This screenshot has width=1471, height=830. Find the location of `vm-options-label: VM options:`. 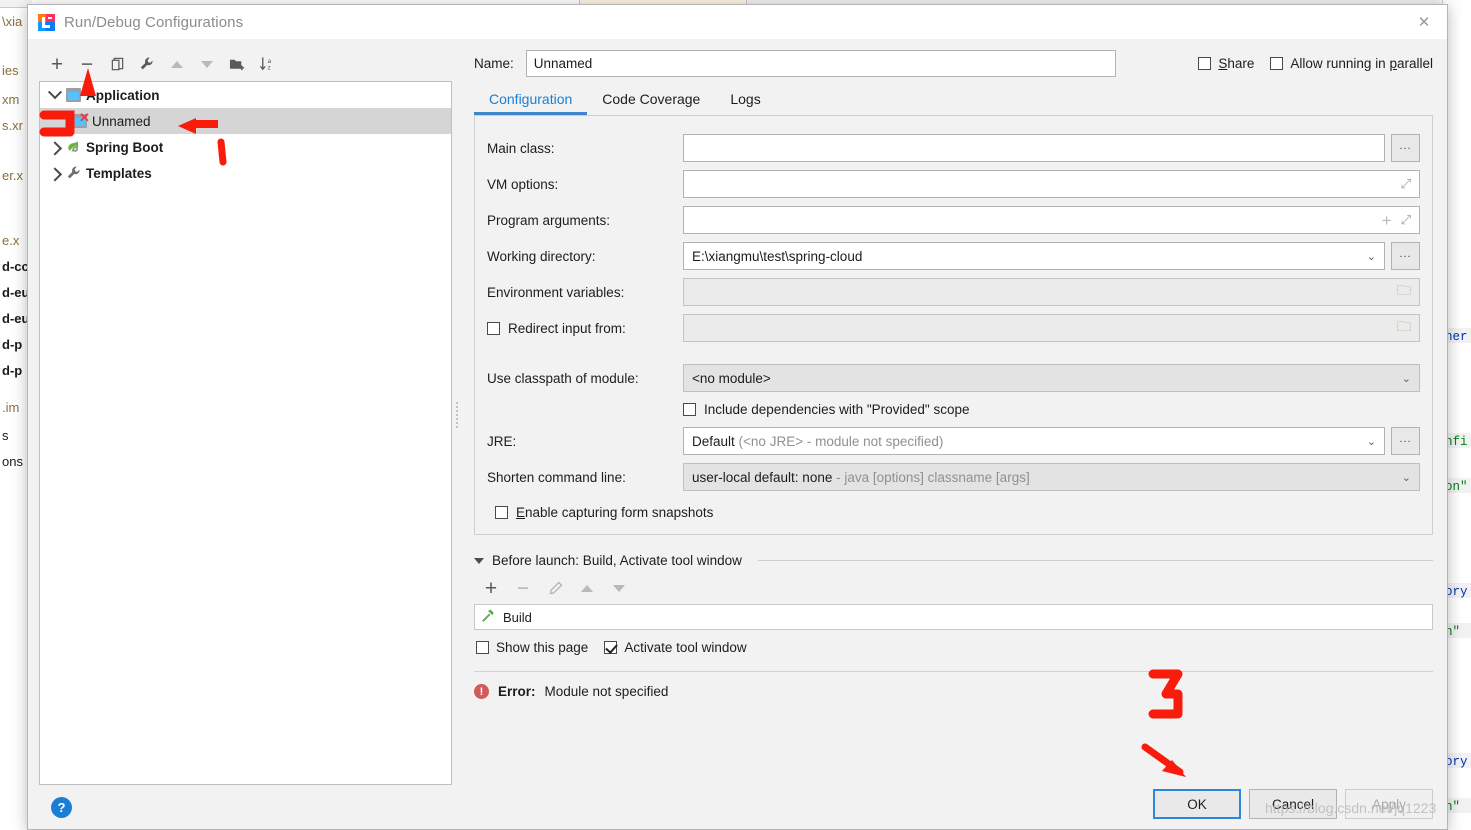

vm-options-label: VM options: is located at coordinates (523, 184).